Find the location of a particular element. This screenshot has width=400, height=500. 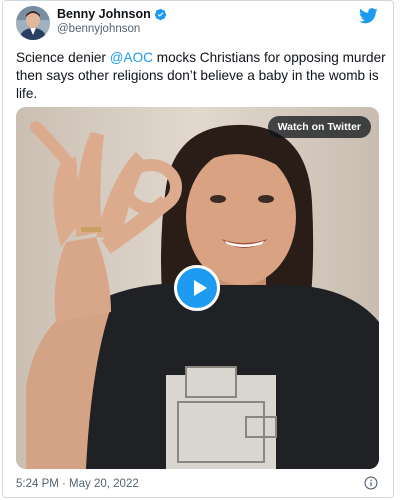

play-icon is located at coordinates (200, 288).